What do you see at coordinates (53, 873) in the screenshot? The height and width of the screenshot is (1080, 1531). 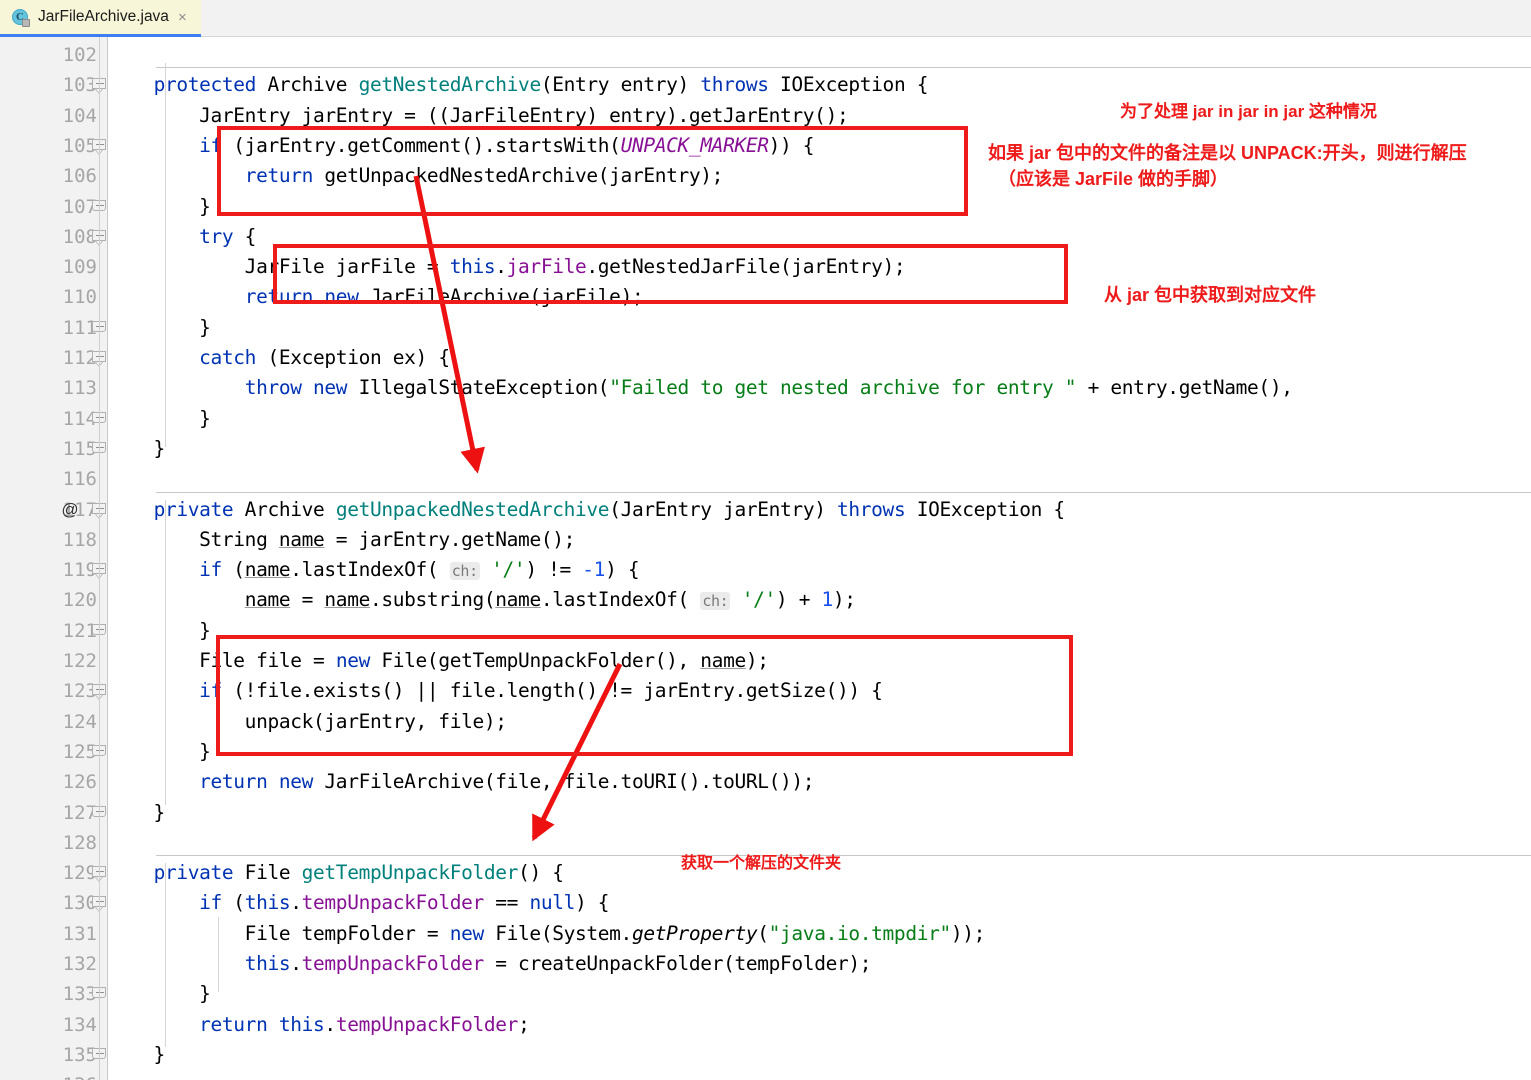 I see `gutter-row: 129` at bounding box center [53, 873].